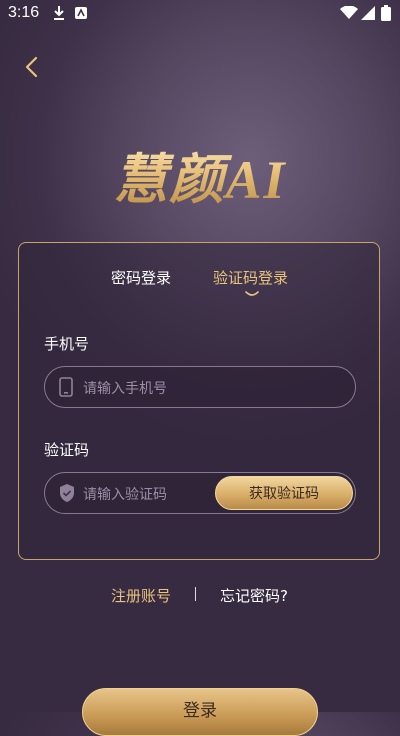  I want to click on app-notification-icon, so click(81, 14).